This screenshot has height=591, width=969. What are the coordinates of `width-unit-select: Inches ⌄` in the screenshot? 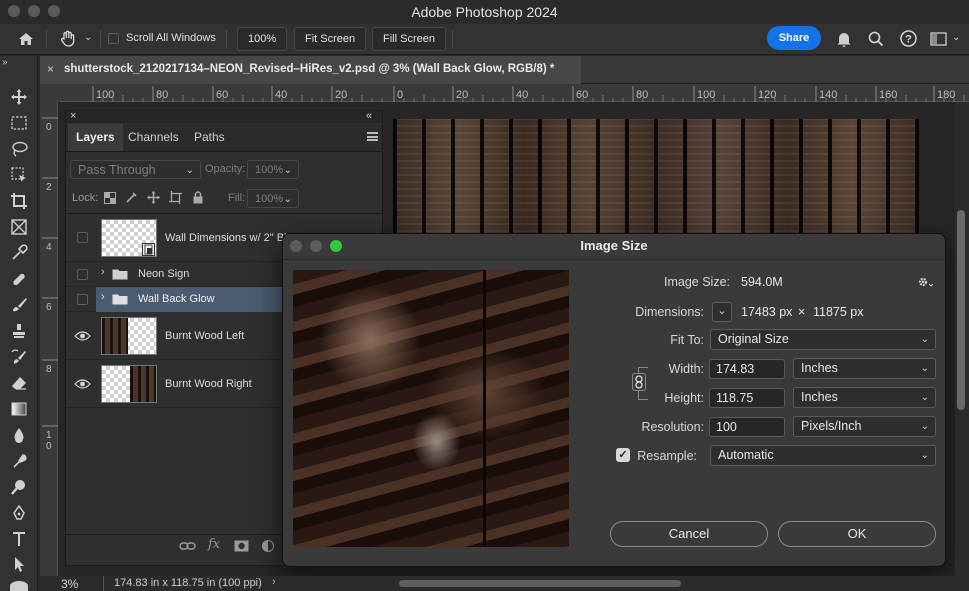 It's located at (864, 368).